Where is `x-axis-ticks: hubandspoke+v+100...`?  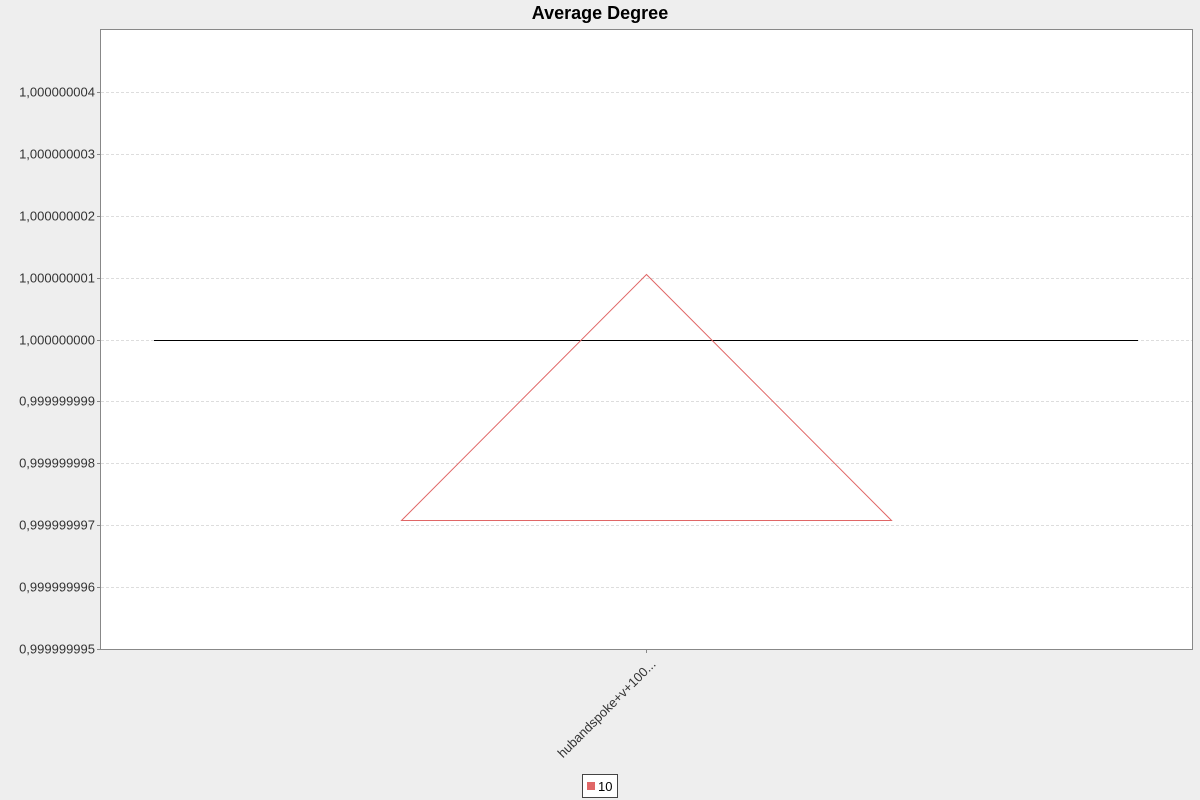 x-axis-ticks: hubandspoke+v+100... is located at coordinates (606, 705).